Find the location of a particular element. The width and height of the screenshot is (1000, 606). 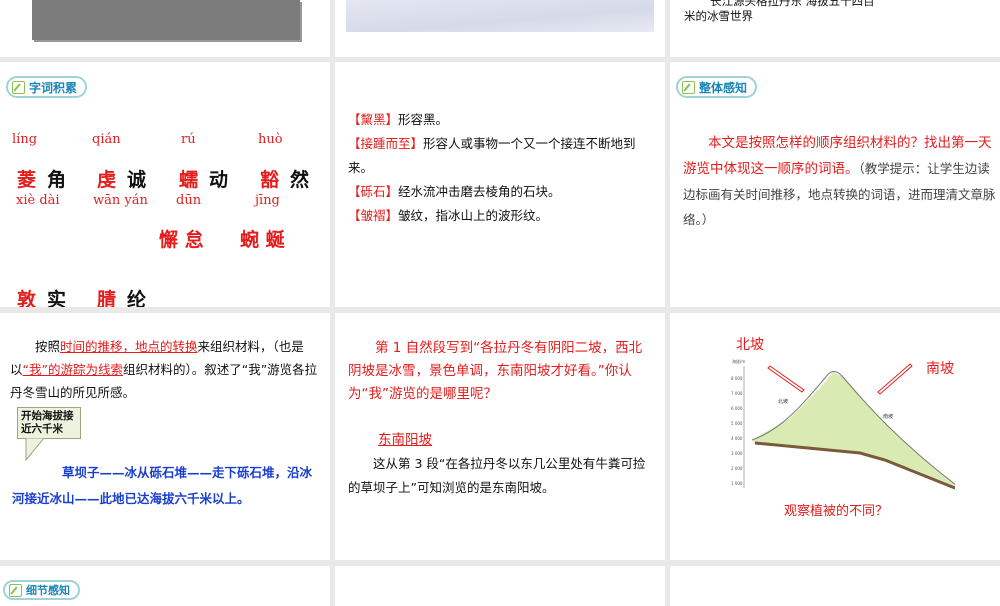

axis-tick: 1 000 is located at coordinates (737, 483).